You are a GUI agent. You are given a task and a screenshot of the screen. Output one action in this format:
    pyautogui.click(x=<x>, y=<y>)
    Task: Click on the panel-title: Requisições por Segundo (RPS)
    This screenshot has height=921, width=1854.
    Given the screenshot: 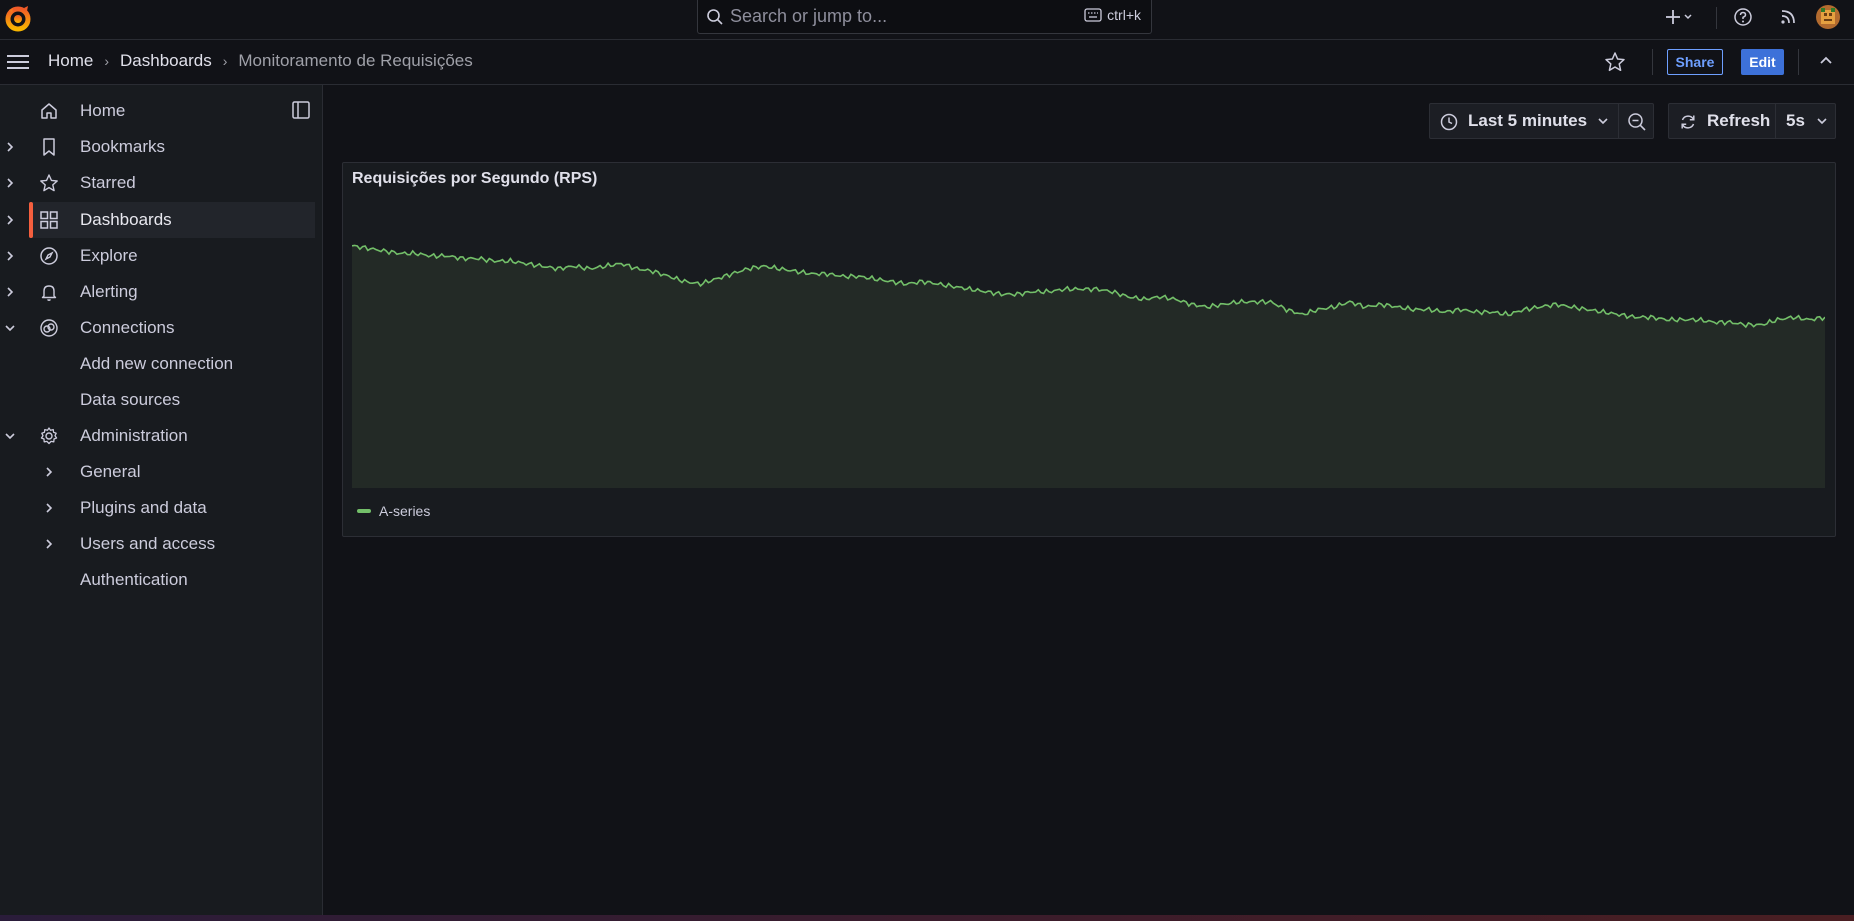 What is the action you would take?
    pyautogui.click(x=474, y=179)
    